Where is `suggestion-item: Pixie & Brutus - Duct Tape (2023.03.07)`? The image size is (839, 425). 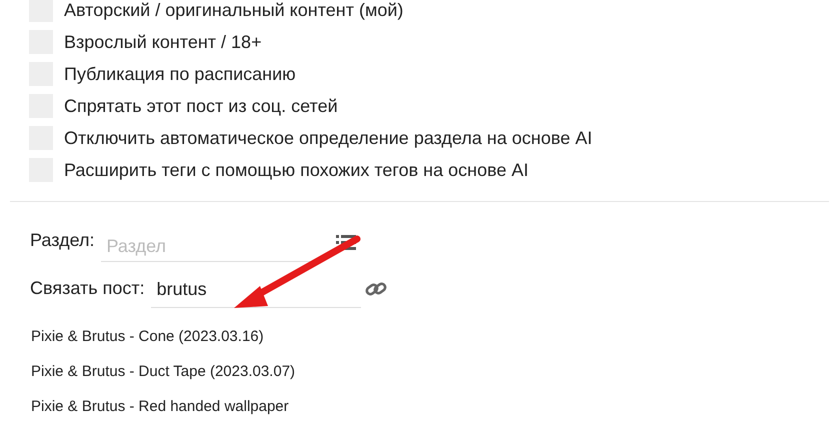
suggestion-item: Pixie & Brutus - Duct Tape (2023.03.07) is located at coordinates (163, 372).